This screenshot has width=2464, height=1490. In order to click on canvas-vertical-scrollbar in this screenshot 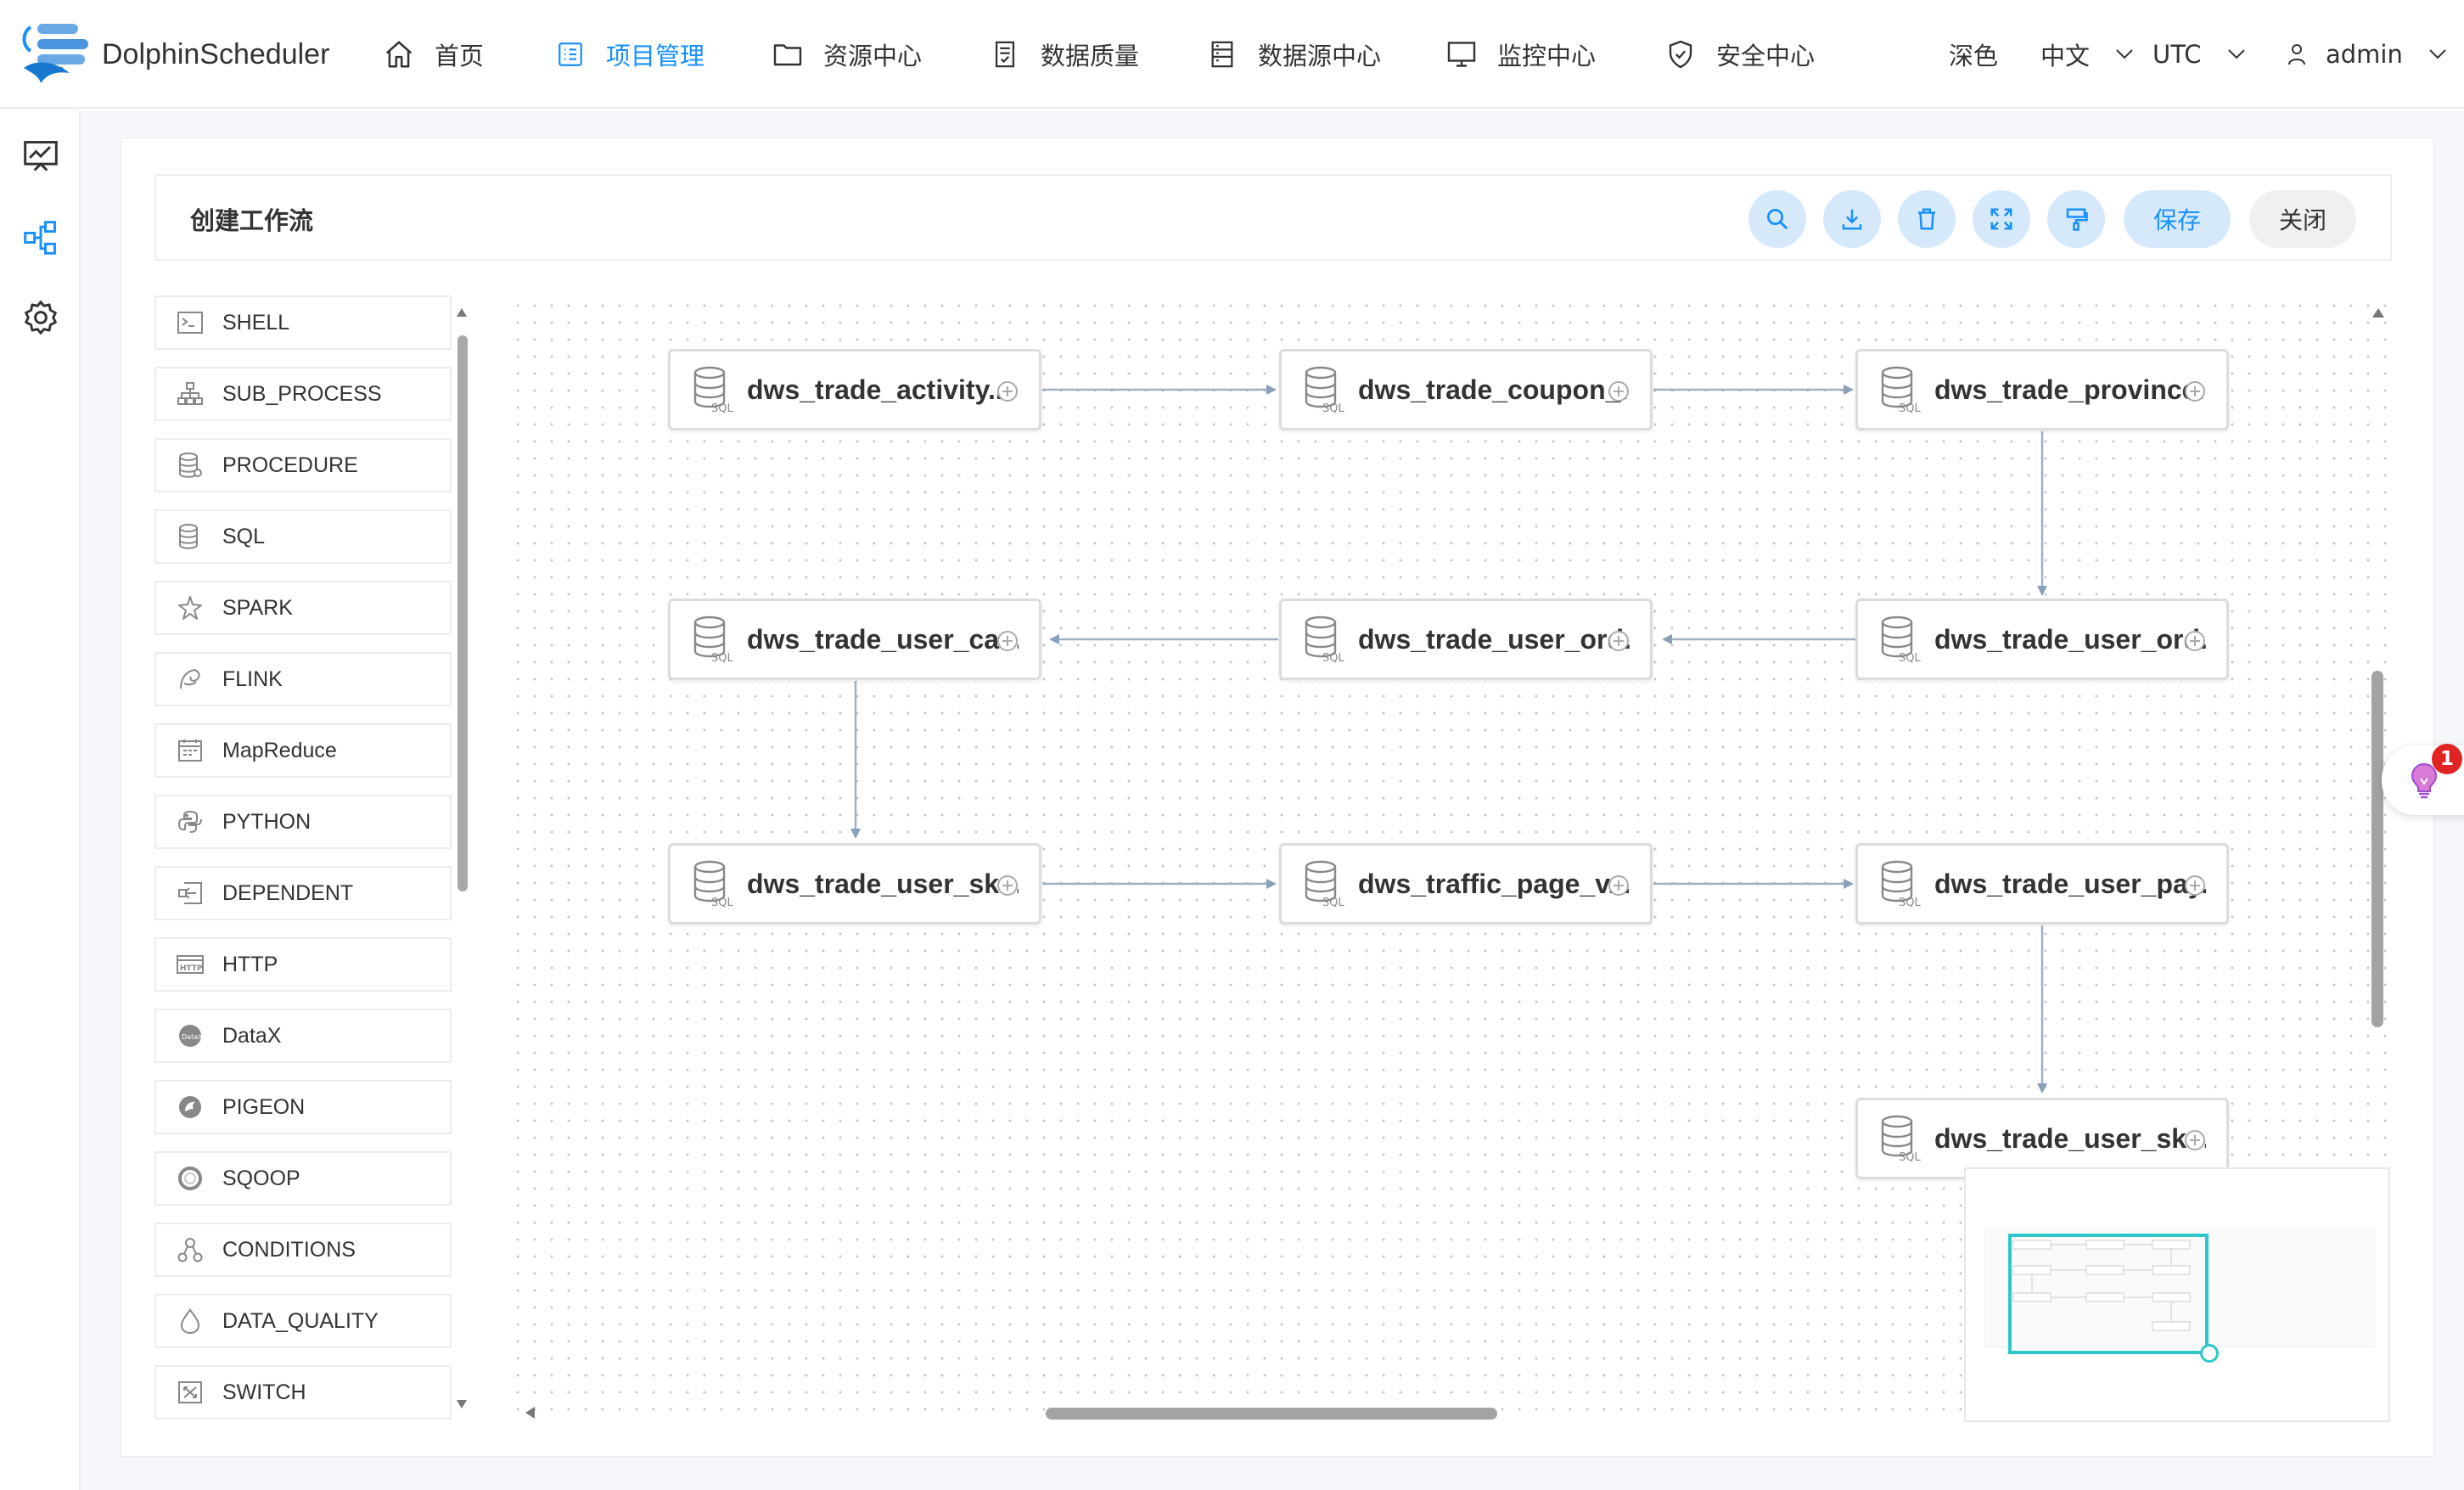, I will do `click(2377, 849)`.